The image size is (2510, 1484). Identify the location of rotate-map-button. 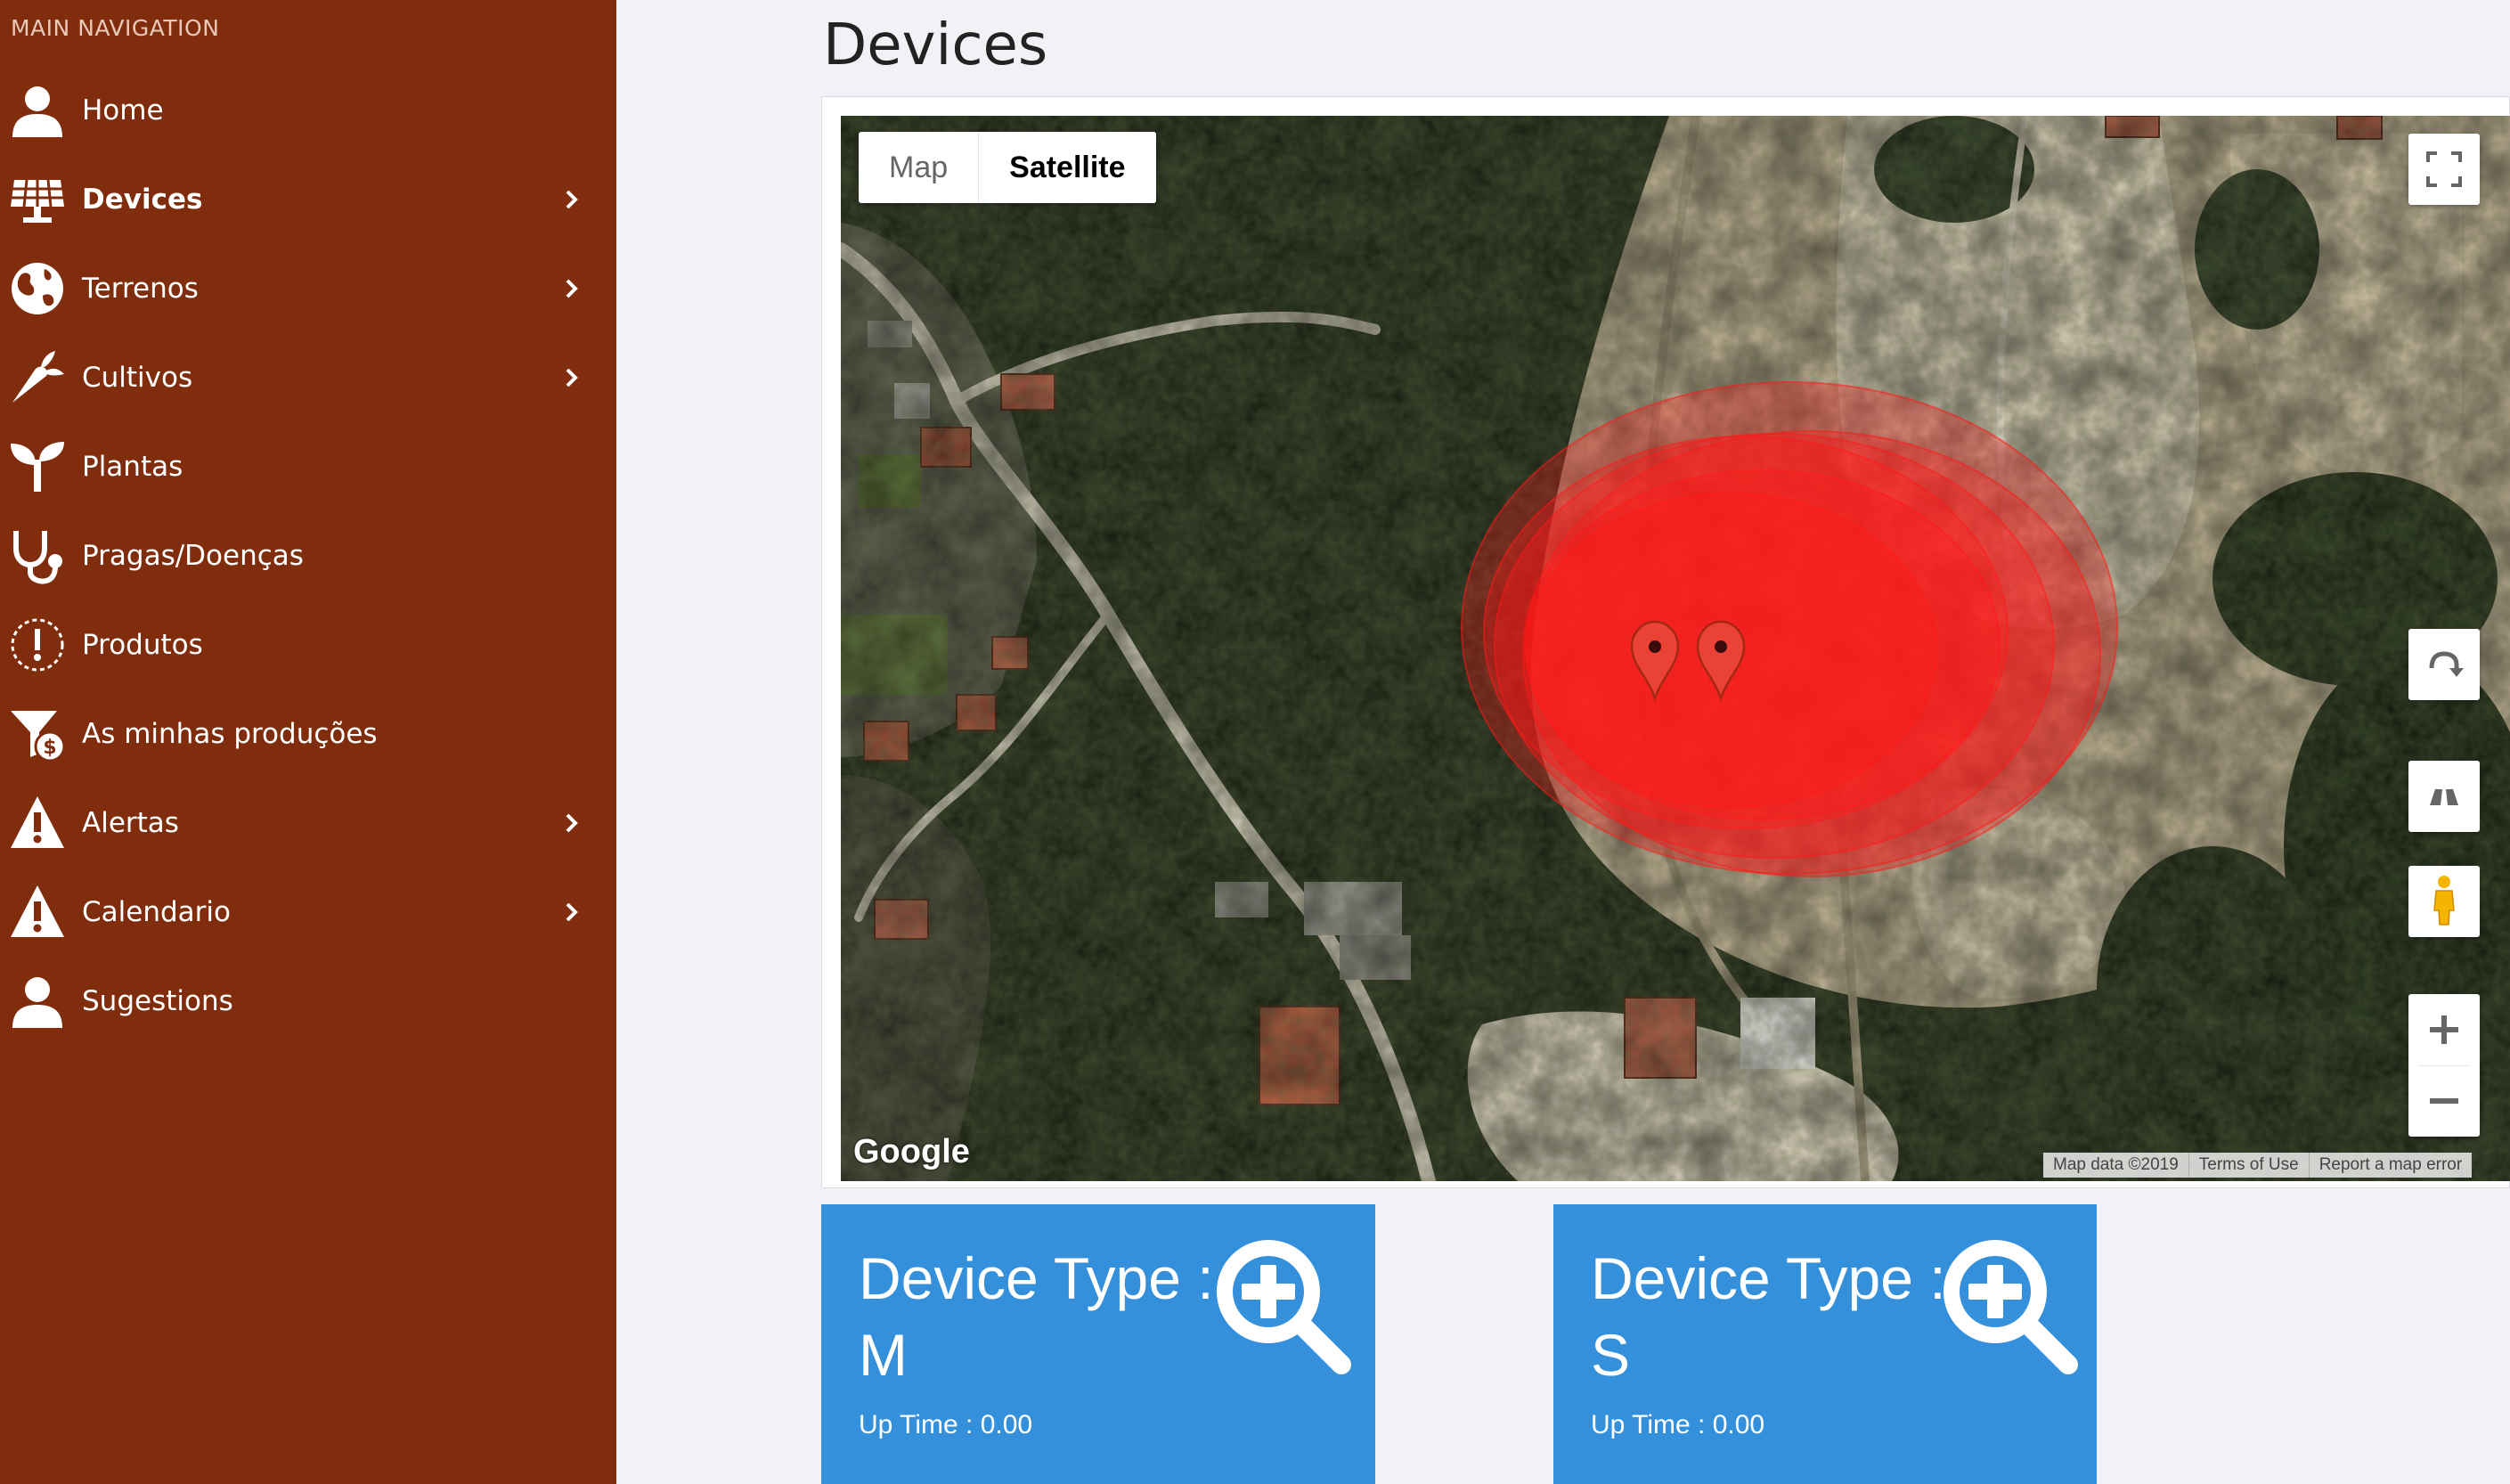
(2444, 665).